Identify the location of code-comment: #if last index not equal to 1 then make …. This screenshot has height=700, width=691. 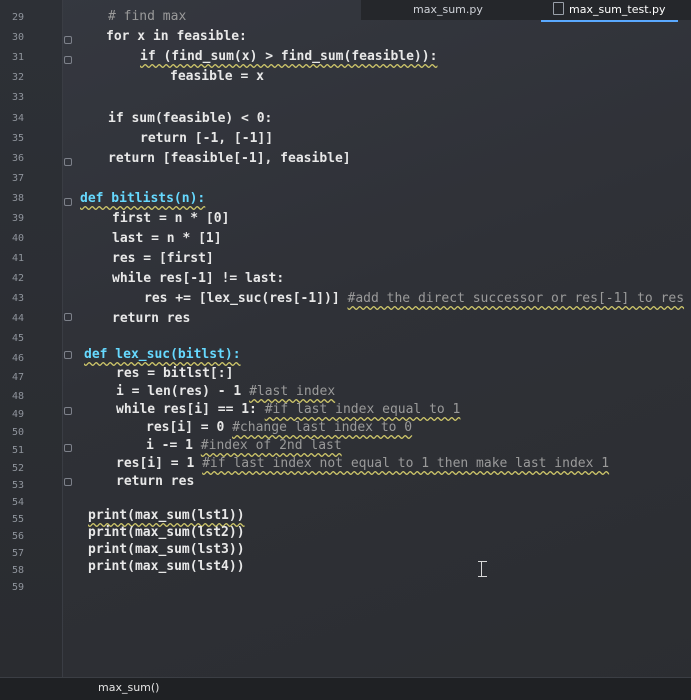
(406, 463).